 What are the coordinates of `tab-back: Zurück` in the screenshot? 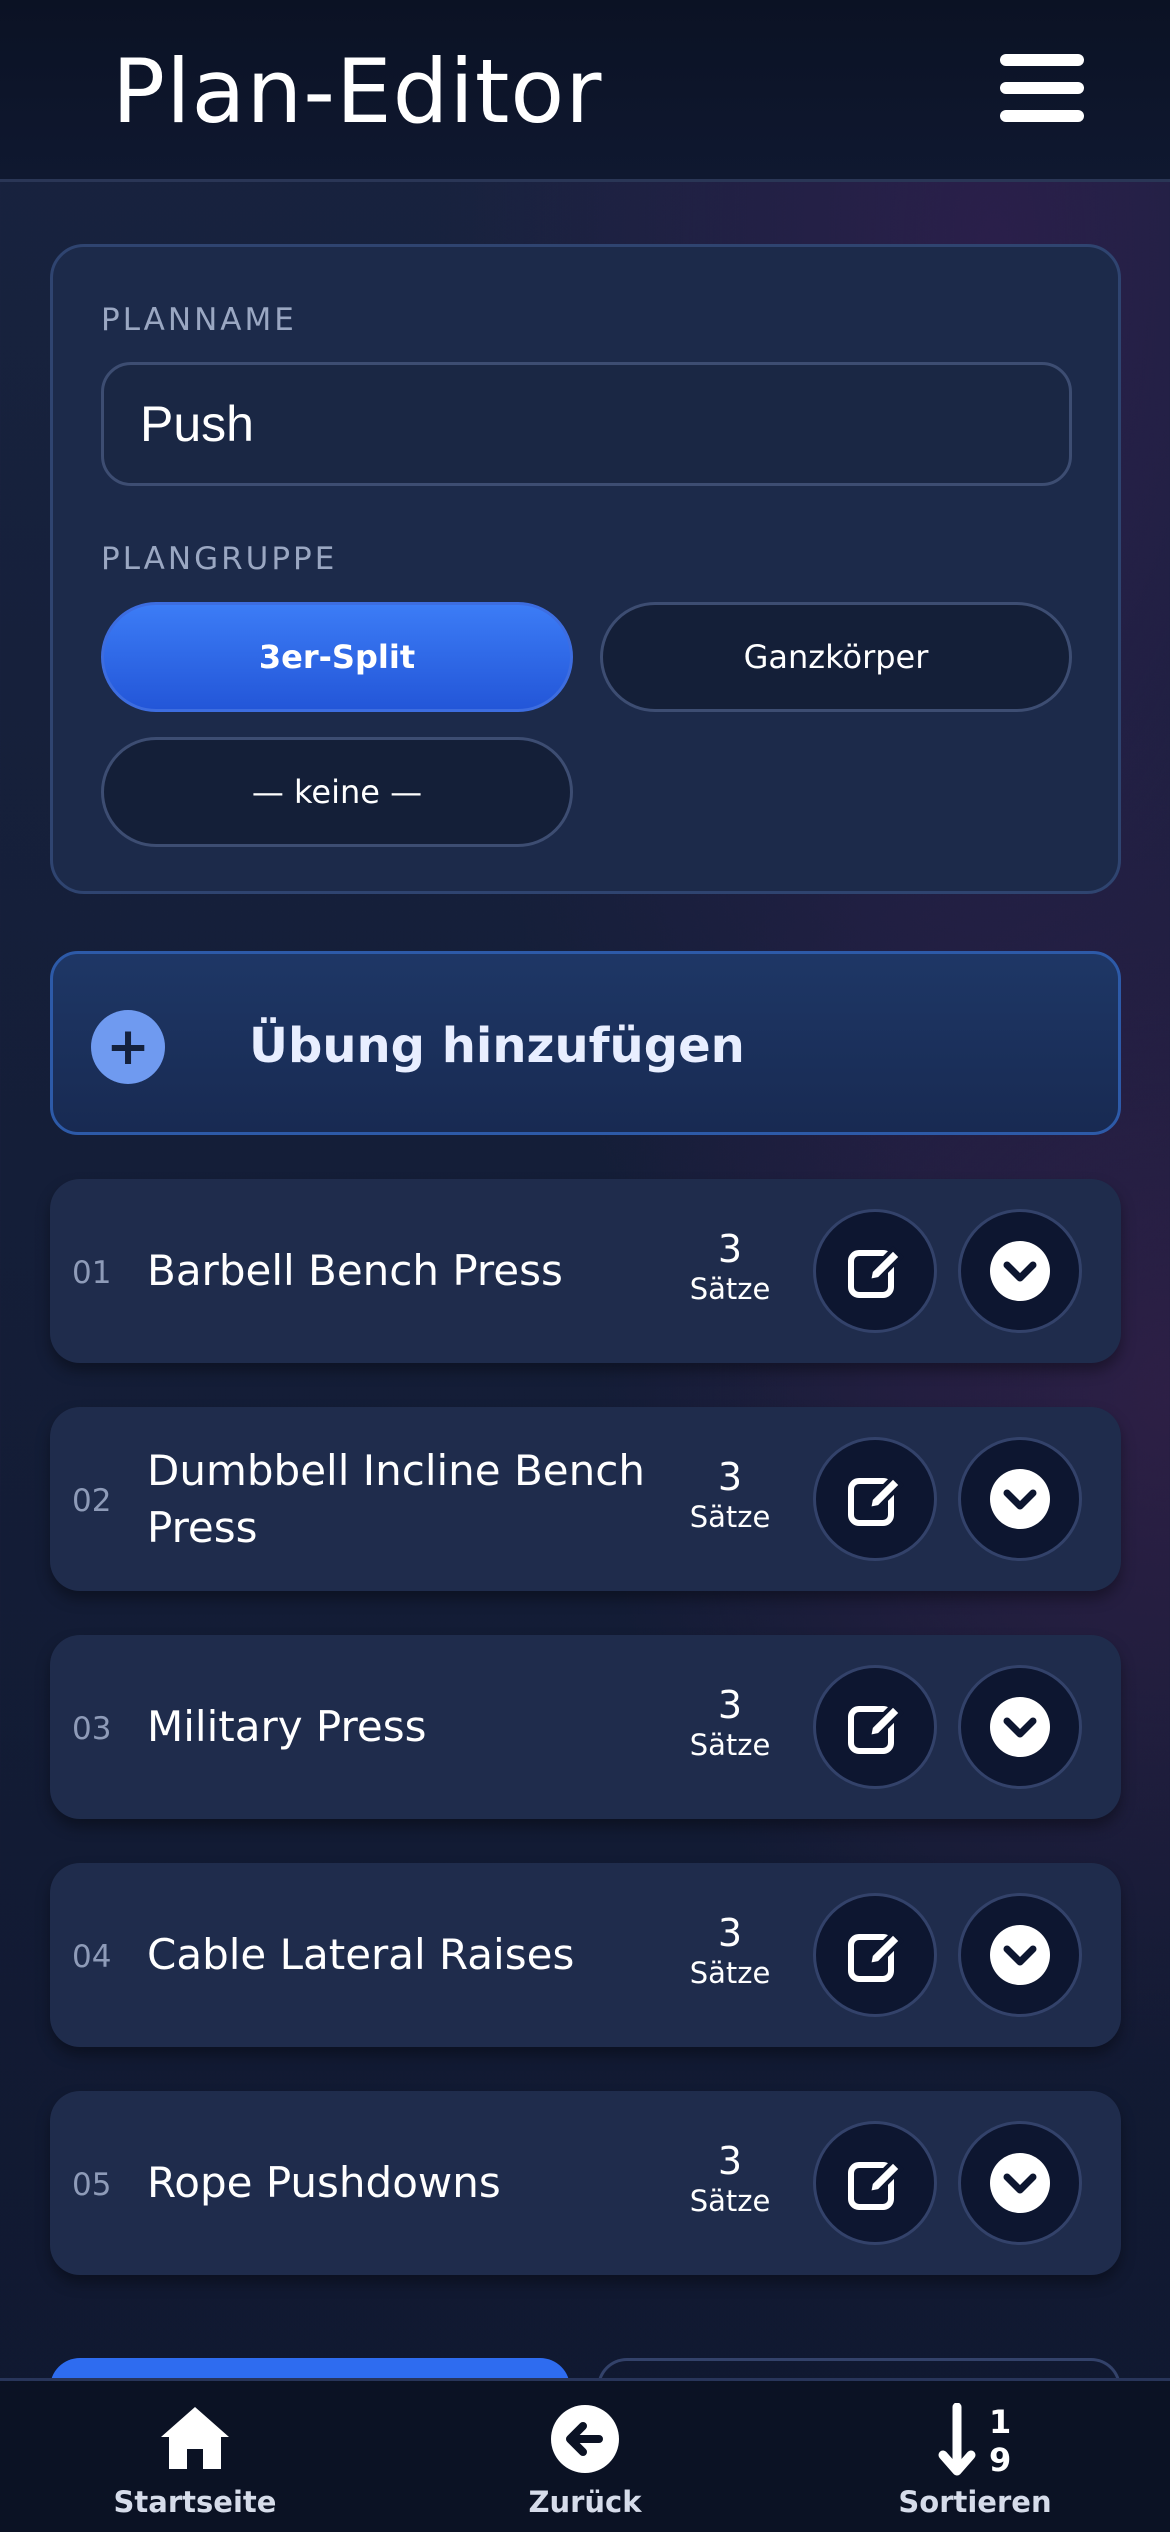 It's located at (585, 2456).